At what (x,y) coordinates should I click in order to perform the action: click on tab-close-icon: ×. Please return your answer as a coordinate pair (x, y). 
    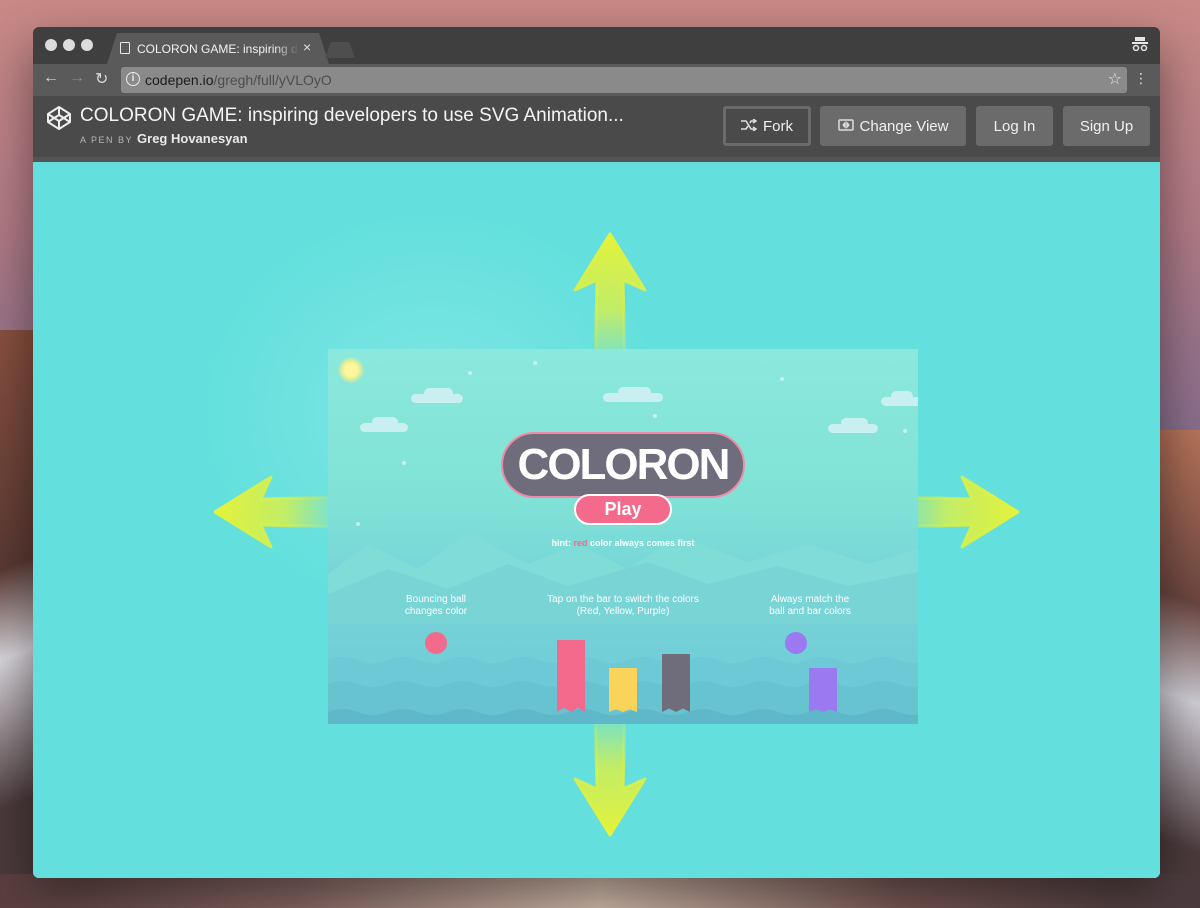
    Looking at the image, I should click on (307, 47).